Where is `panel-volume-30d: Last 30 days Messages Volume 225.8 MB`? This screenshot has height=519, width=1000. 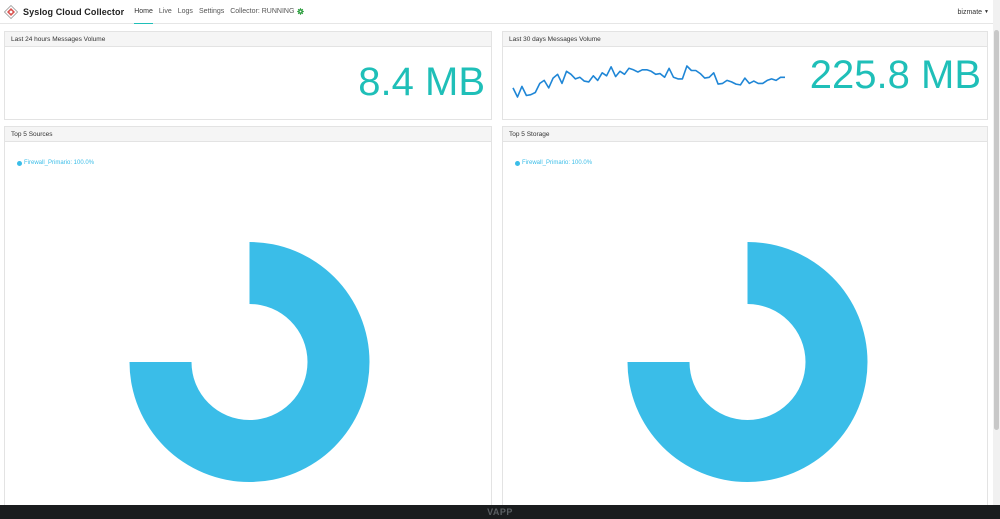 panel-volume-30d: Last 30 days Messages Volume 225.8 MB is located at coordinates (745, 75).